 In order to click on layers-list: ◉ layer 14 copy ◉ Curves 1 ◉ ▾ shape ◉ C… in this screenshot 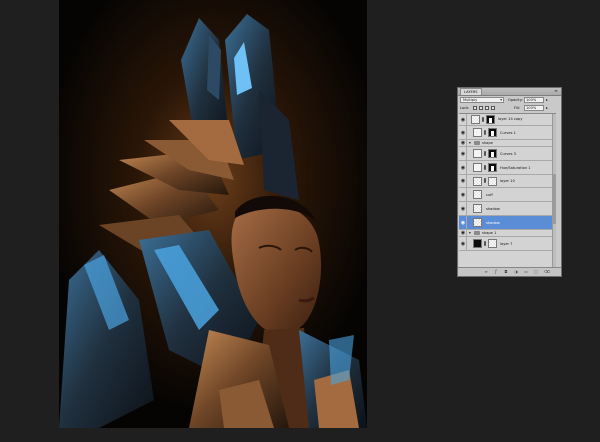, I will do `click(507, 190)`.